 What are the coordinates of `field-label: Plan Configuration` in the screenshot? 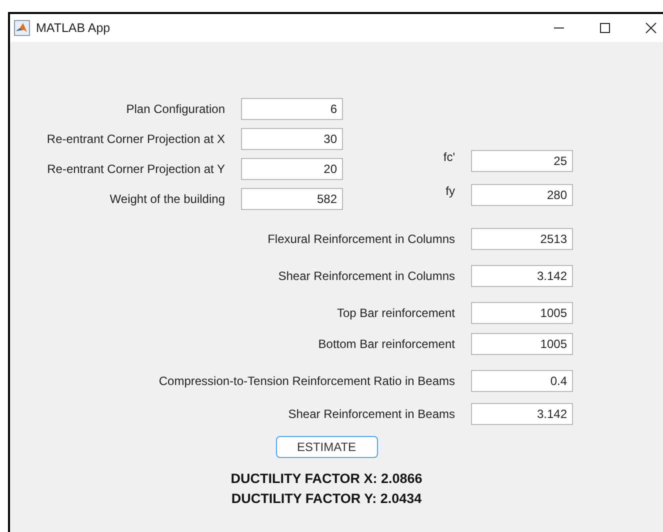 It's located at (175, 109).